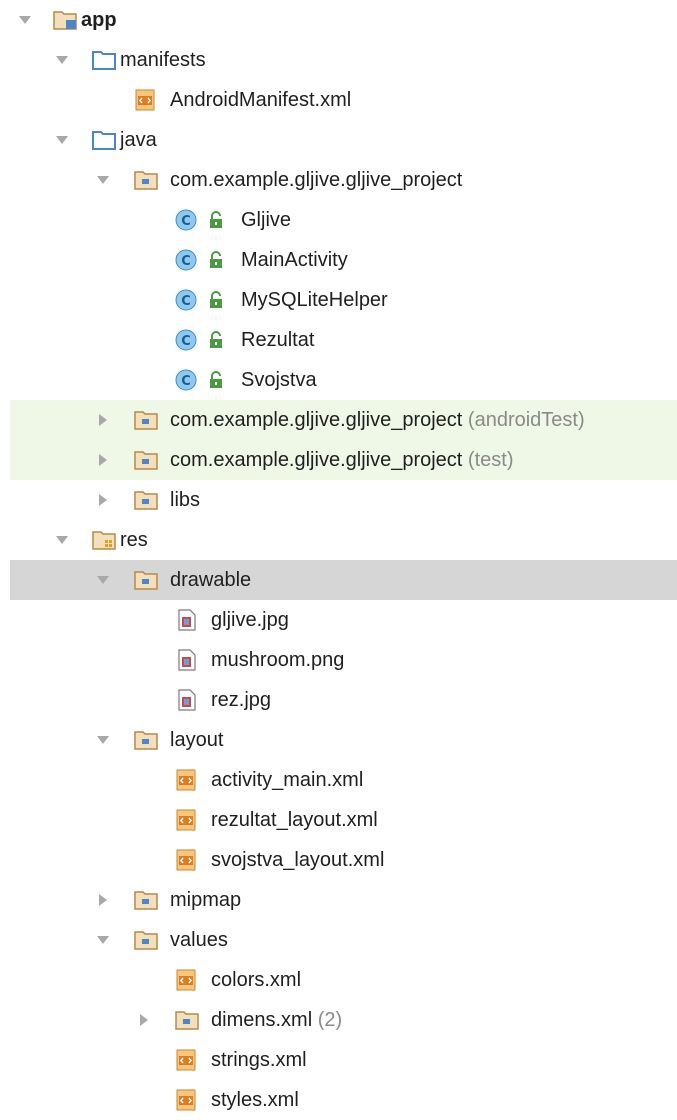 The height and width of the screenshot is (1120, 677). I want to click on tree-node-manifests: manifests, so click(343, 60).